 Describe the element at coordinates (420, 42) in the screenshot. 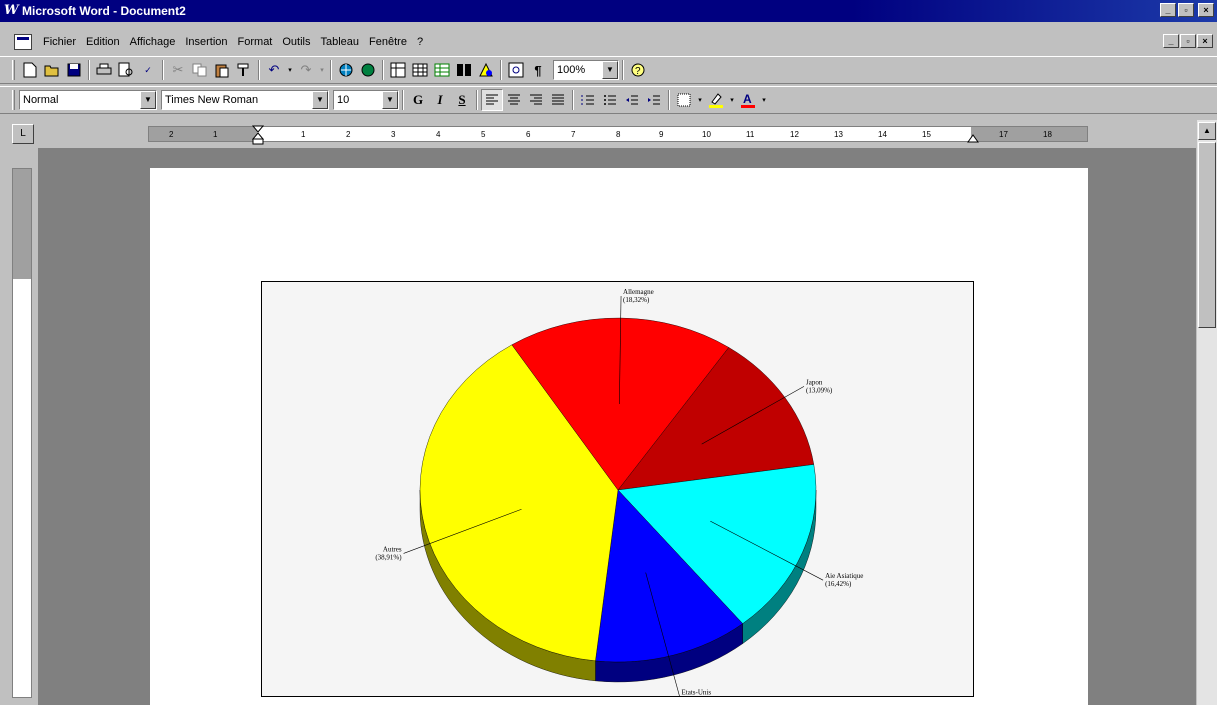

I see `menu-help: ?` at that location.